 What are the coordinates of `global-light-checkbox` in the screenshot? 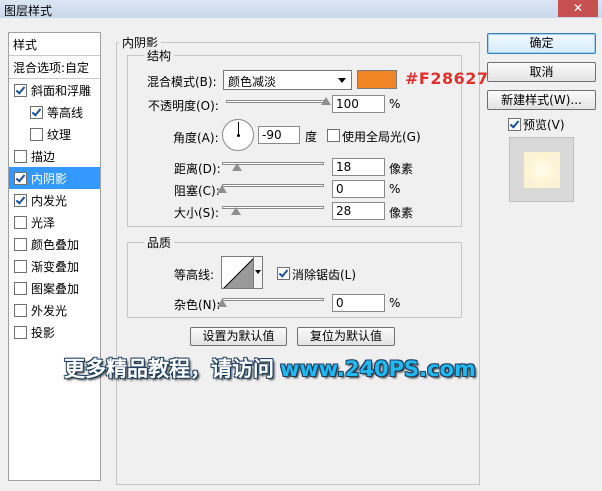 It's located at (333, 135).